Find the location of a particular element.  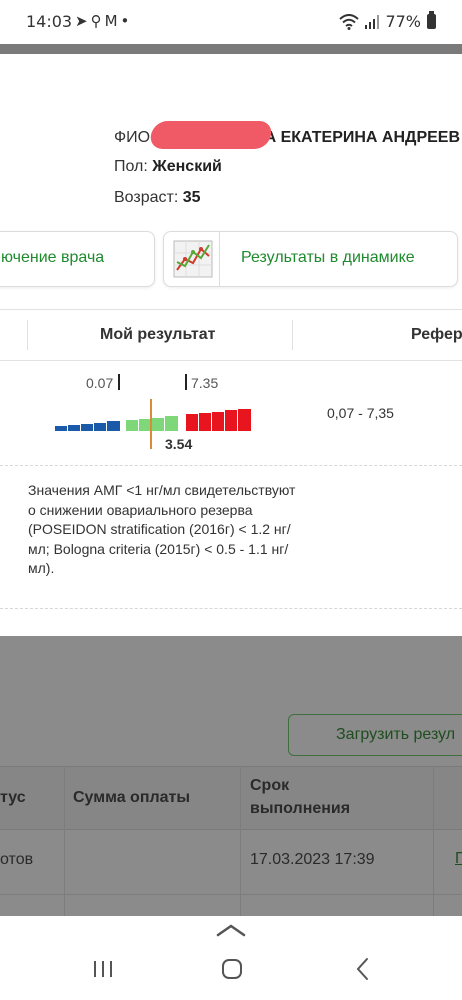

age-value: 35 is located at coordinates (191, 197).